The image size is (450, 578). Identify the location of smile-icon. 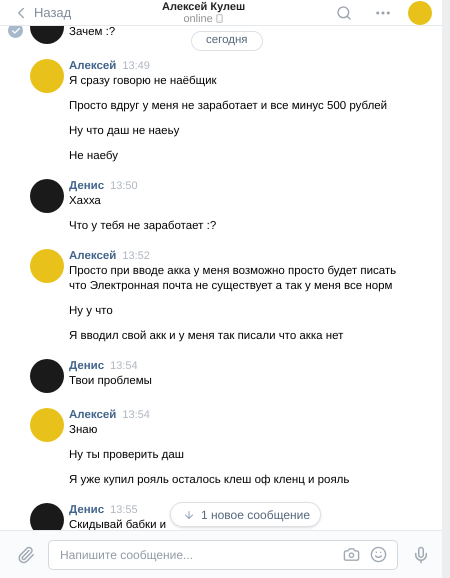
(378, 554).